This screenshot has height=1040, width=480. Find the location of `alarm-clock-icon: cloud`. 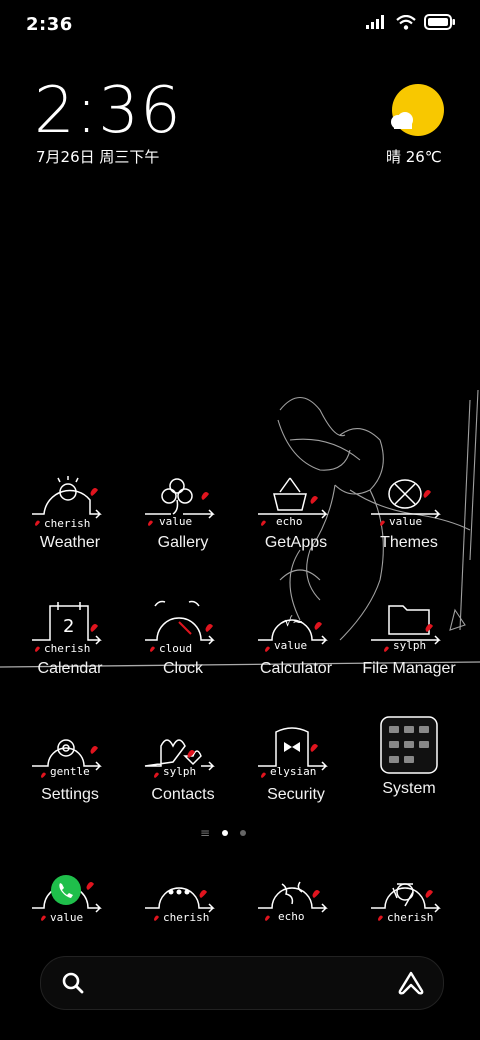

alarm-clock-icon: cloud is located at coordinates (180, 627).